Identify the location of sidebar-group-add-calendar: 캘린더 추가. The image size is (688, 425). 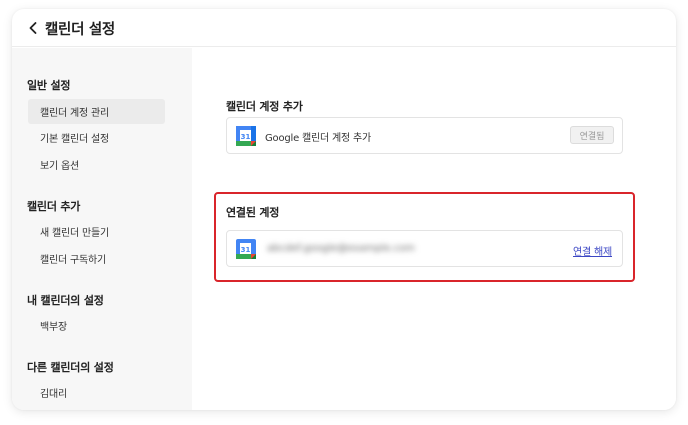
(54, 206).